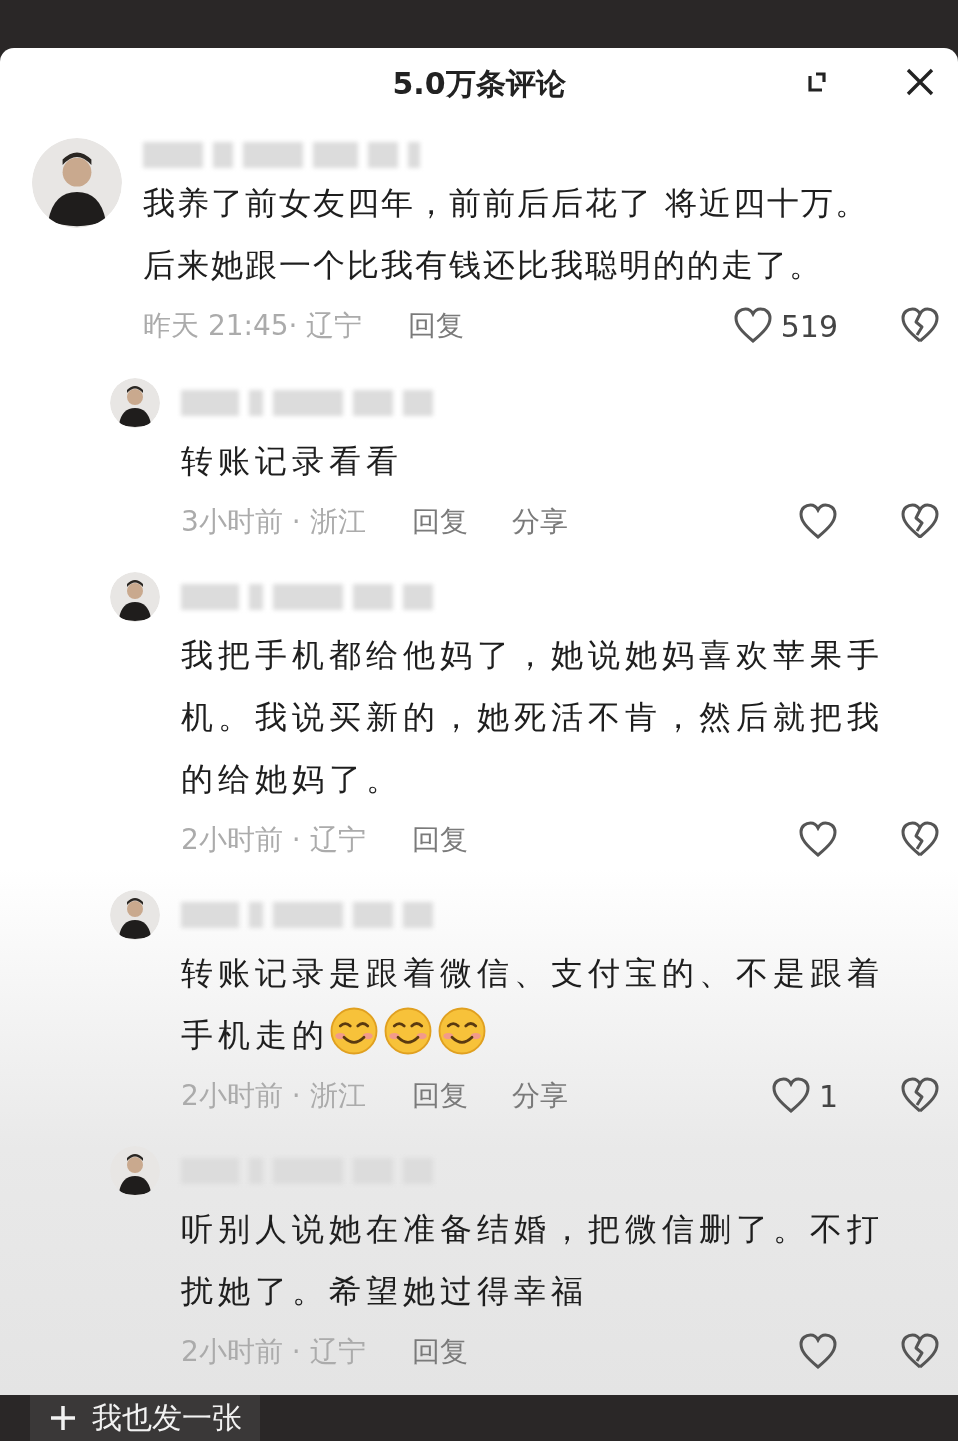  What do you see at coordinates (253, 326) in the screenshot?
I see `comment-time-location: 昨天 21:45· 辽宁` at bounding box center [253, 326].